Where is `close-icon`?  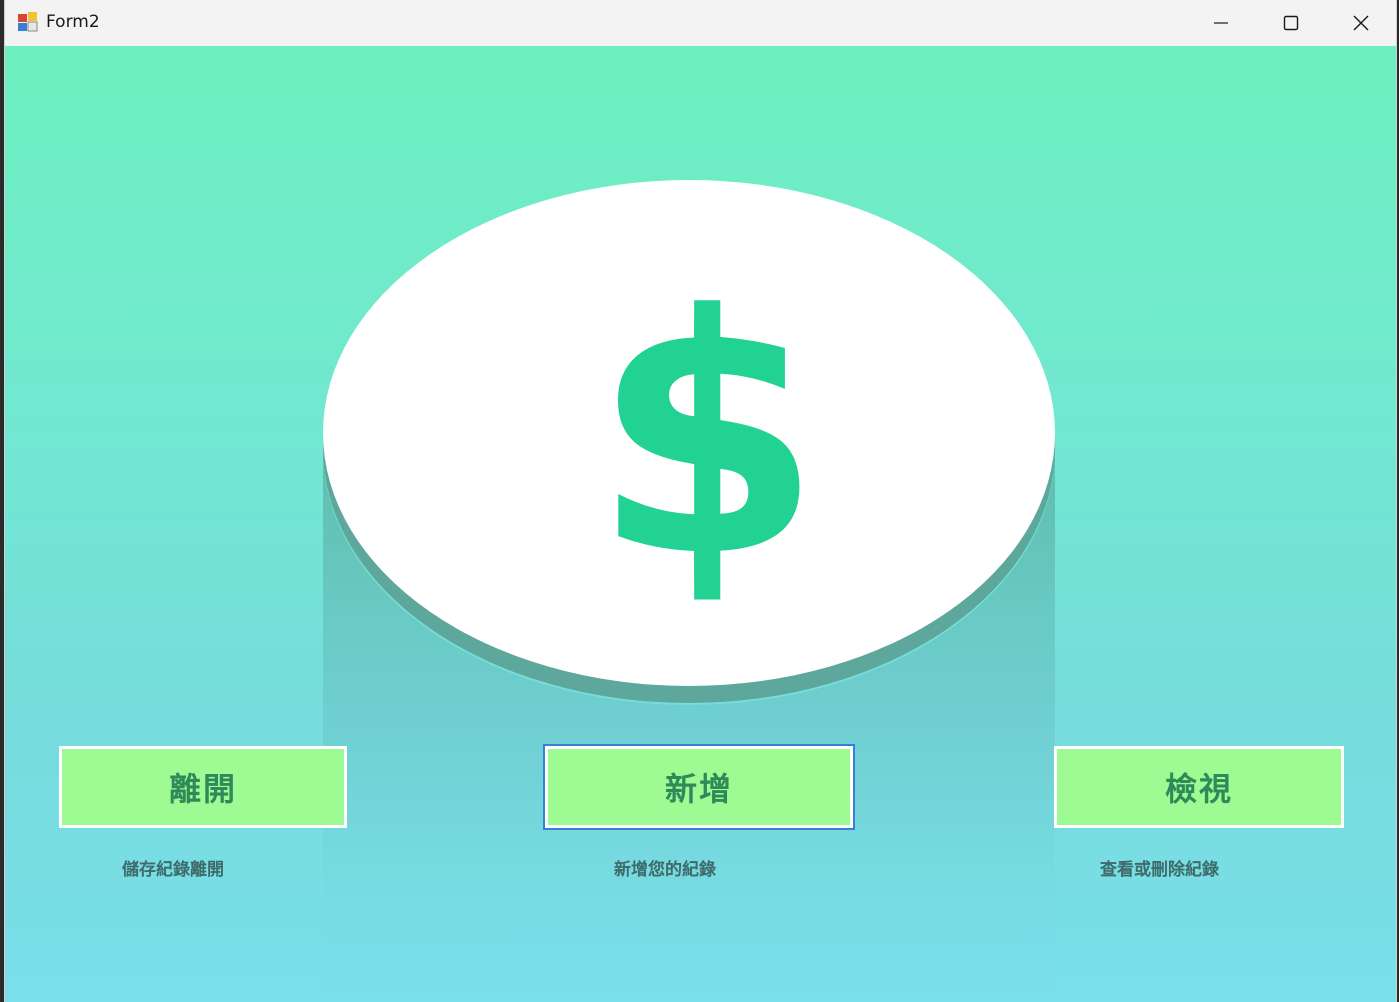
close-icon is located at coordinates (1361, 23).